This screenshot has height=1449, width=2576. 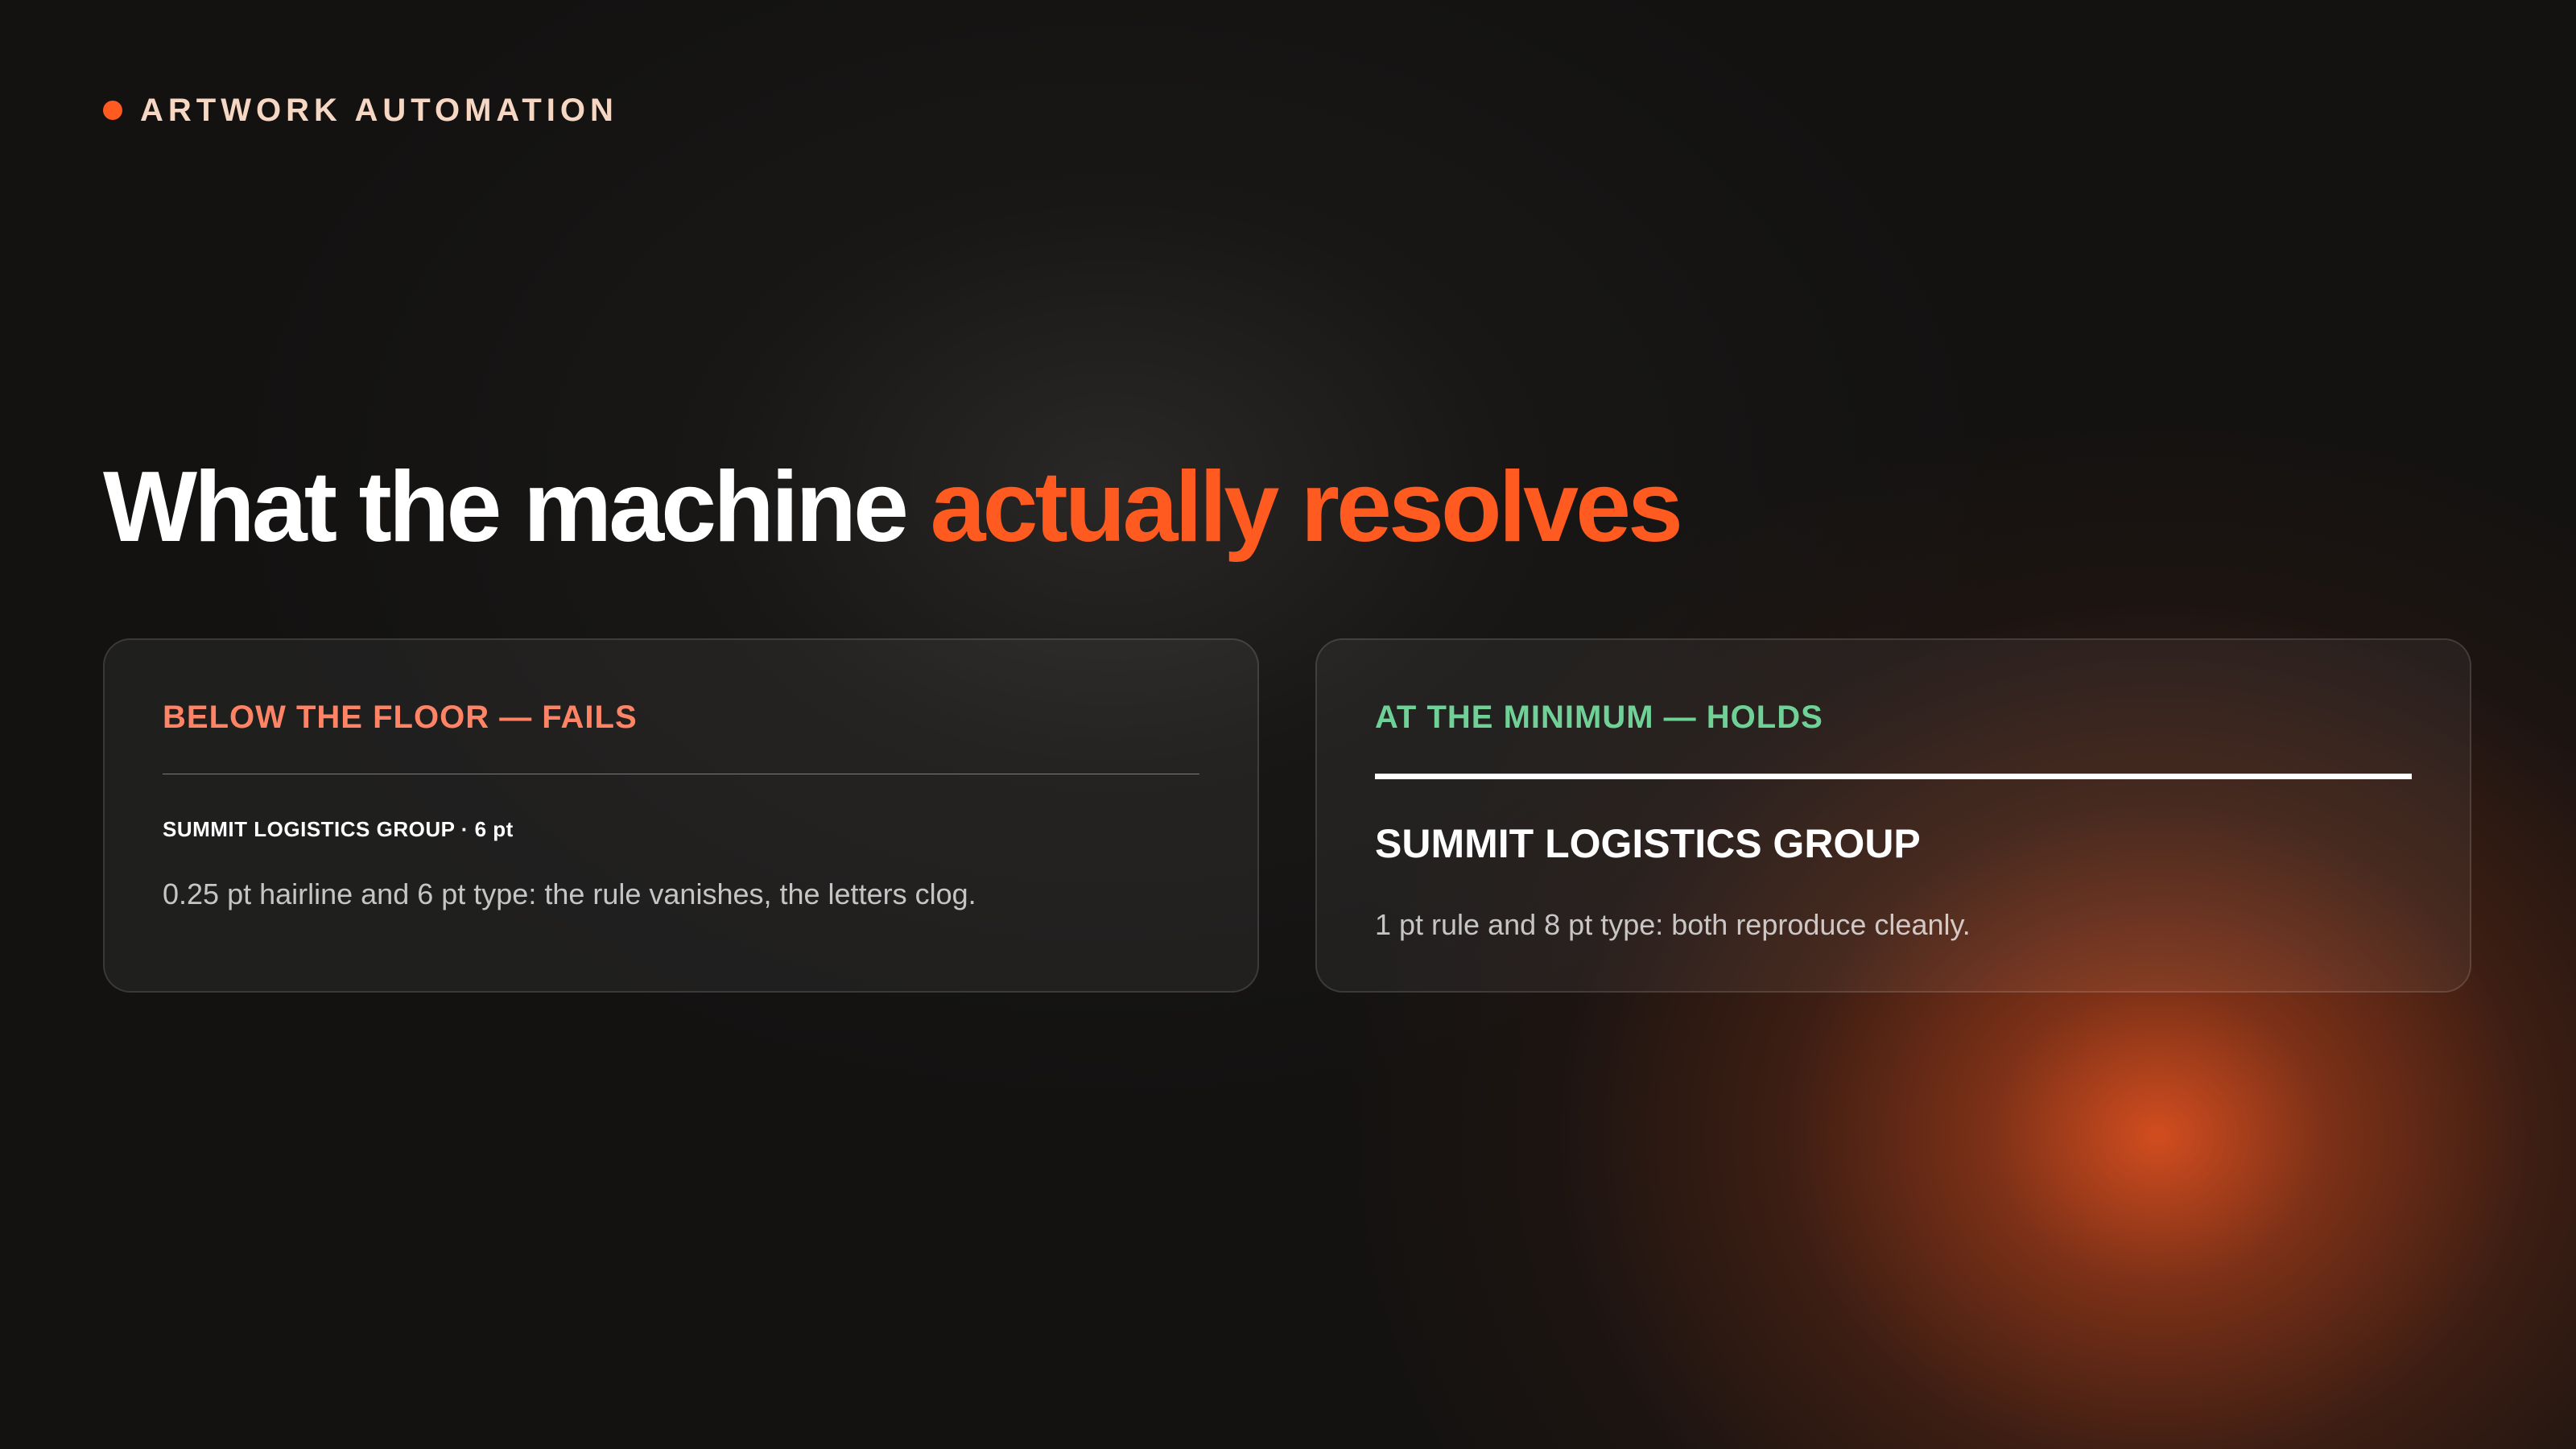 I want to click on page-title: What the machine actually resolves, so click(x=893, y=507).